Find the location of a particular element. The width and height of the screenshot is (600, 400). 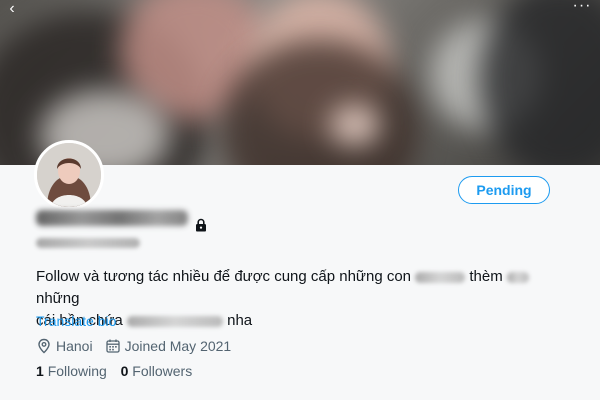

avatar-image is located at coordinates (69, 175).